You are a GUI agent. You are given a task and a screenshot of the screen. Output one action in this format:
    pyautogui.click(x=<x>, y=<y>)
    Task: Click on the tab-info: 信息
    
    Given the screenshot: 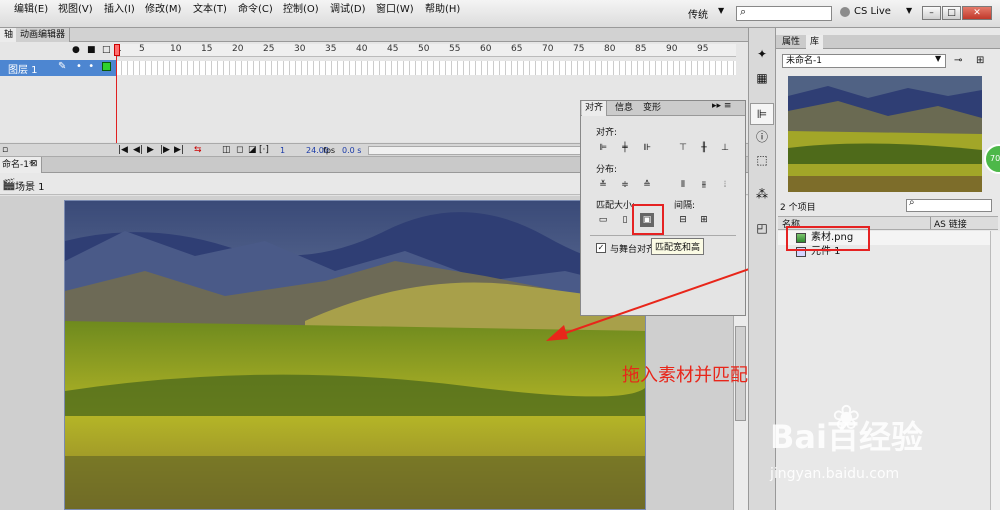 What is the action you would take?
    pyautogui.click(x=624, y=108)
    